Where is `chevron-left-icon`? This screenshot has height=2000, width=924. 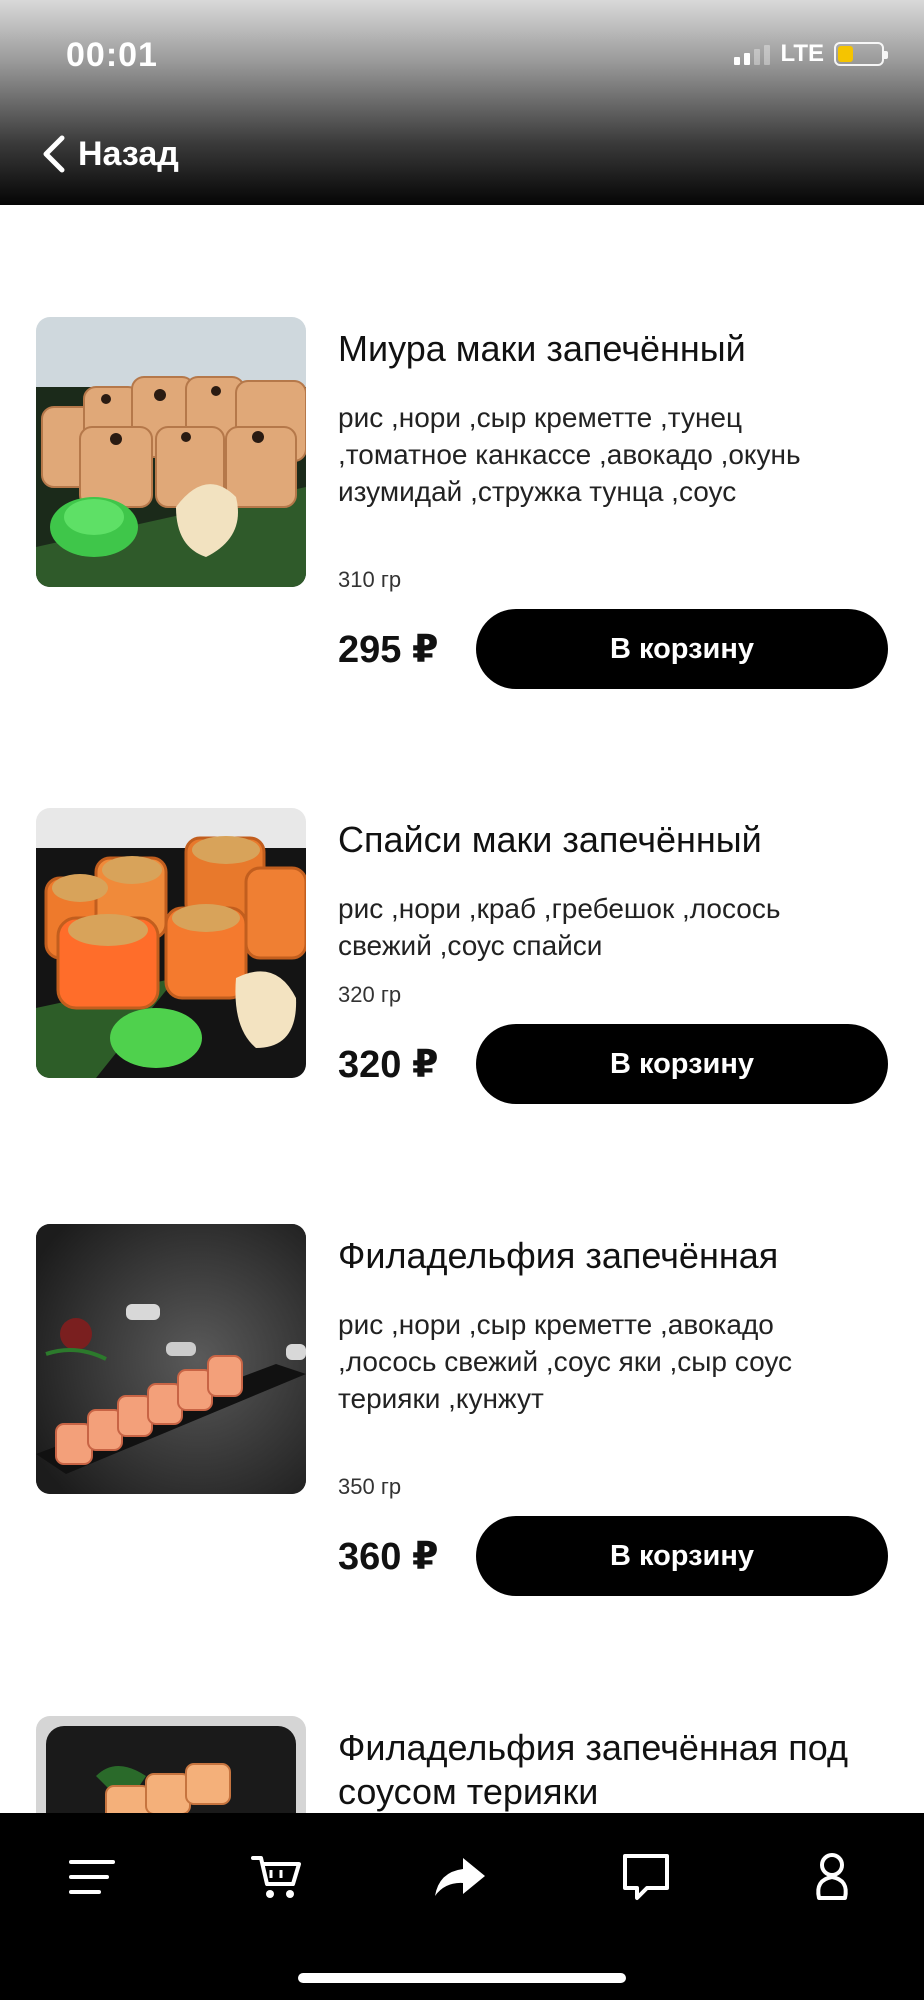
chevron-left-icon is located at coordinates (54, 154).